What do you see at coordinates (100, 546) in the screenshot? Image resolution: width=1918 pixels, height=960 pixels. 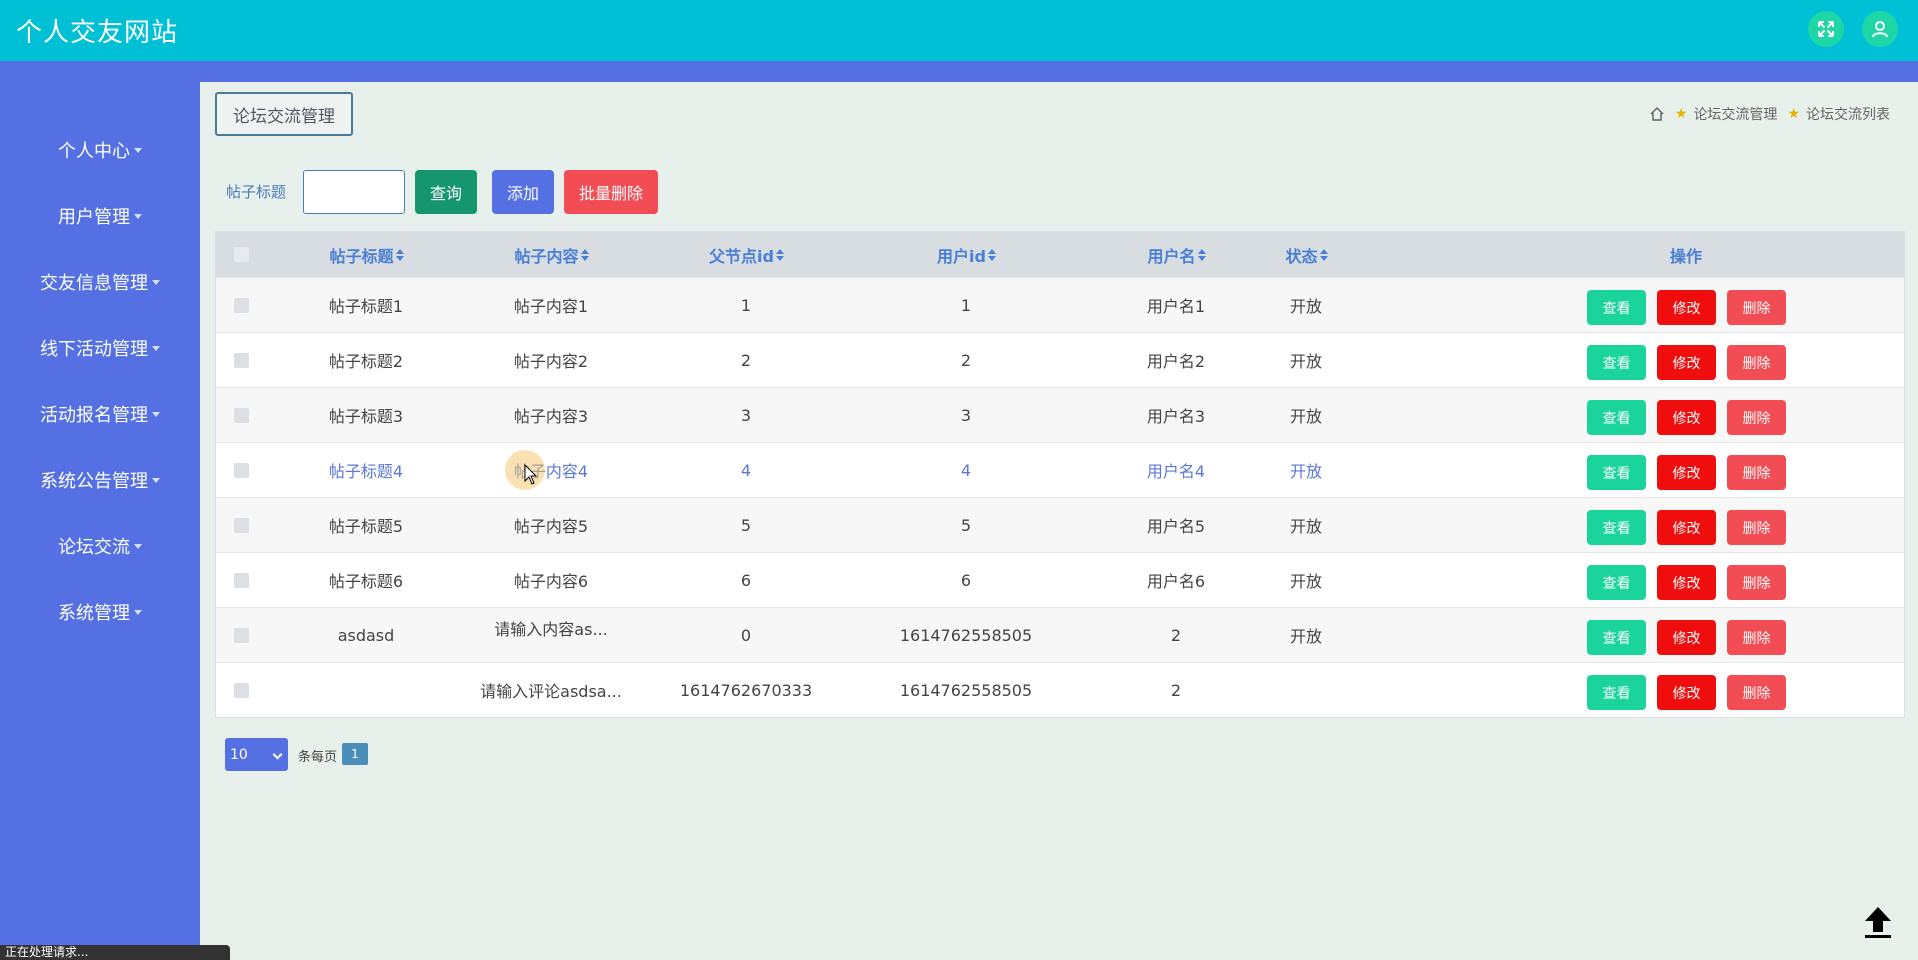 I see `sidebar-item-forum: 论坛交流` at bounding box center [100, 546].